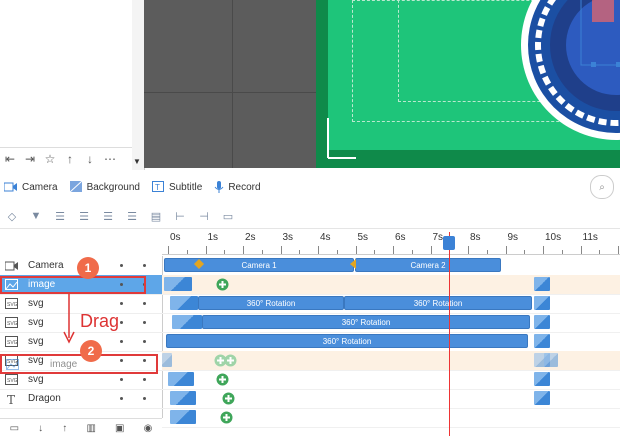 The width and height of the screenshot is (620, 437). What do you see at coordinates (204, 216) in the screenshot?
I see `merge-icon: ⊣` at bounding box center [204, 216].